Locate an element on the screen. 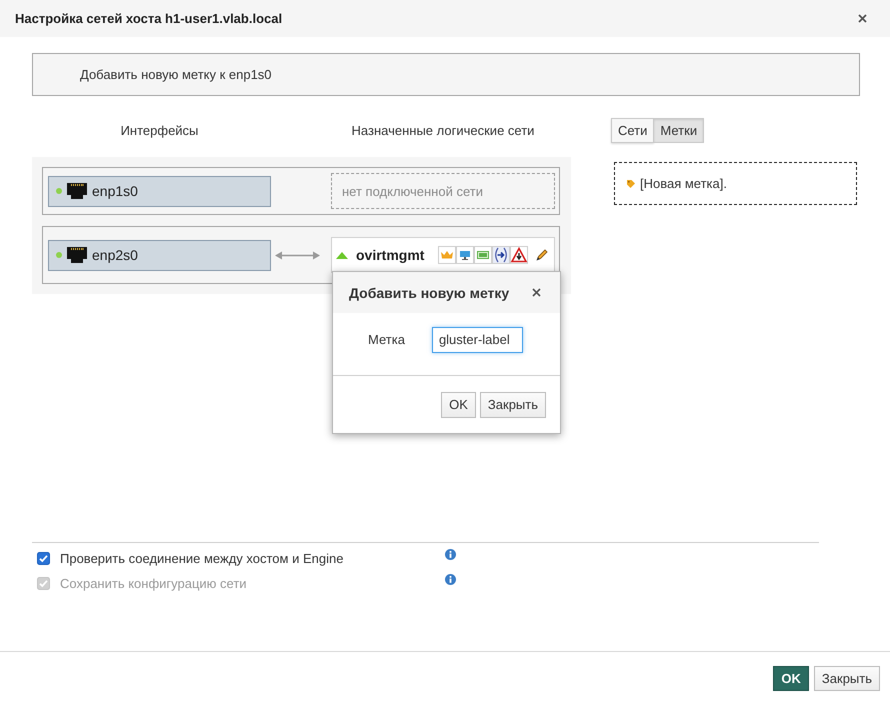 The height and width of the screenshot is (704, 890). label-input: gluster-label is located at coordinates (477, 339).